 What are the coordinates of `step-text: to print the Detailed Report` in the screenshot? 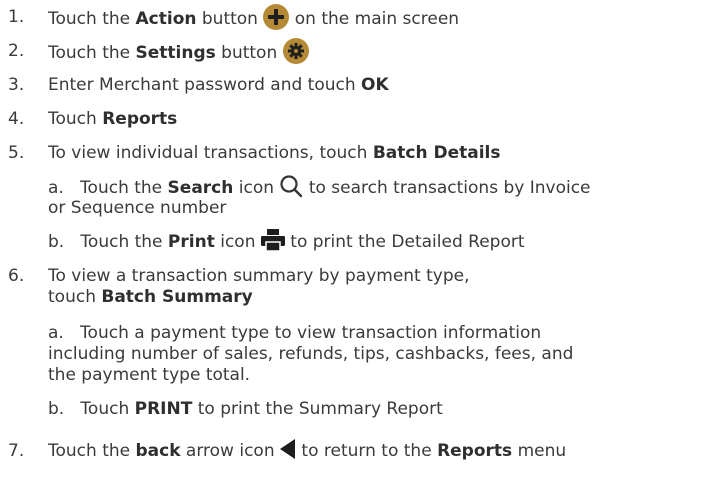 It's located at (404, 242).